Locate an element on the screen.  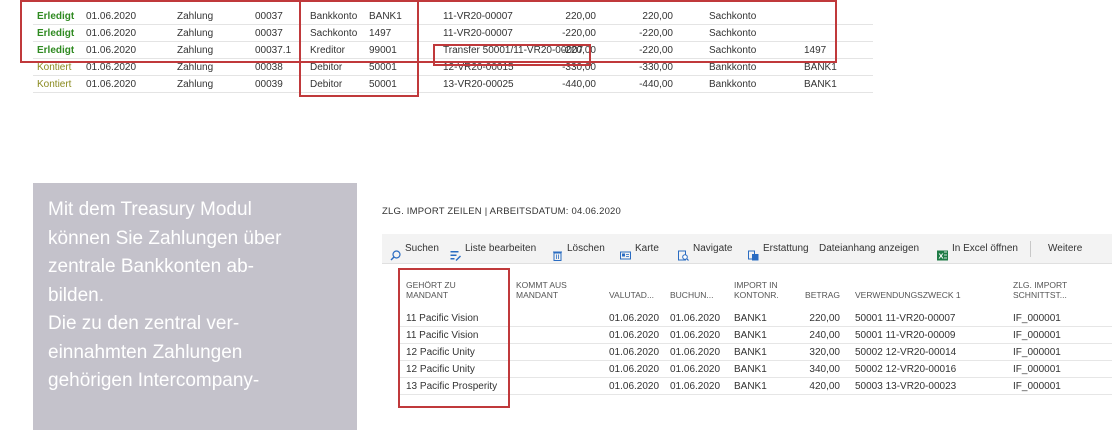
navigate-icon is located at coordinates (683, 252).